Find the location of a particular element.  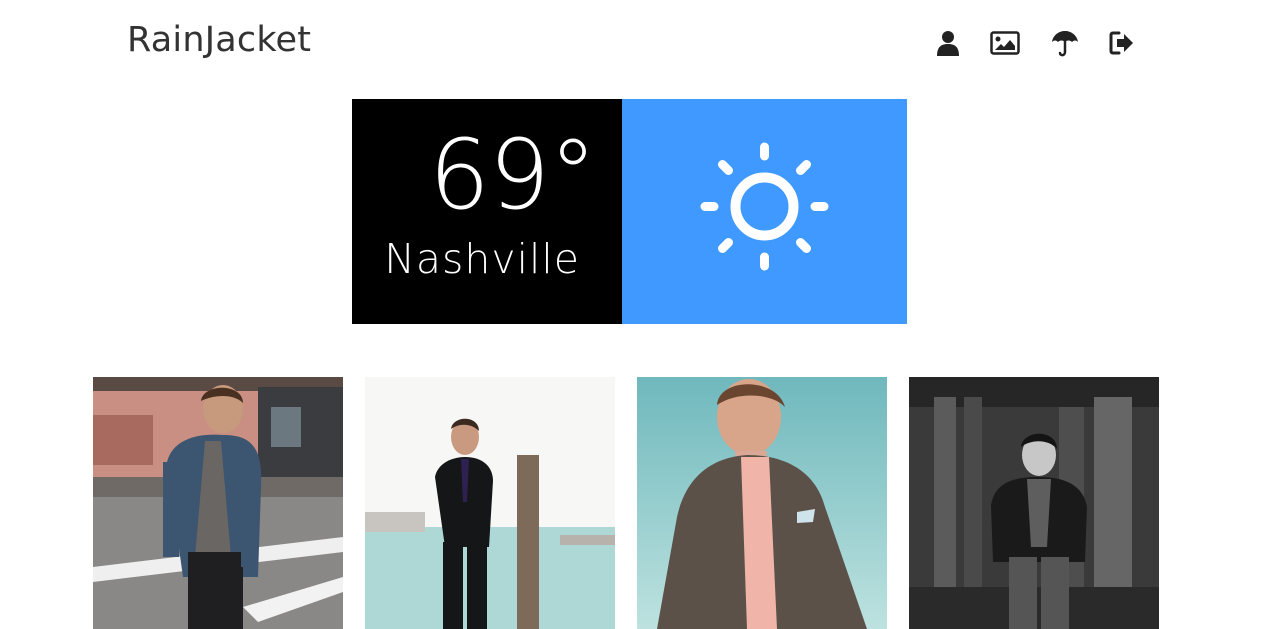

logout-icon is located at coordinates (1122, 43).